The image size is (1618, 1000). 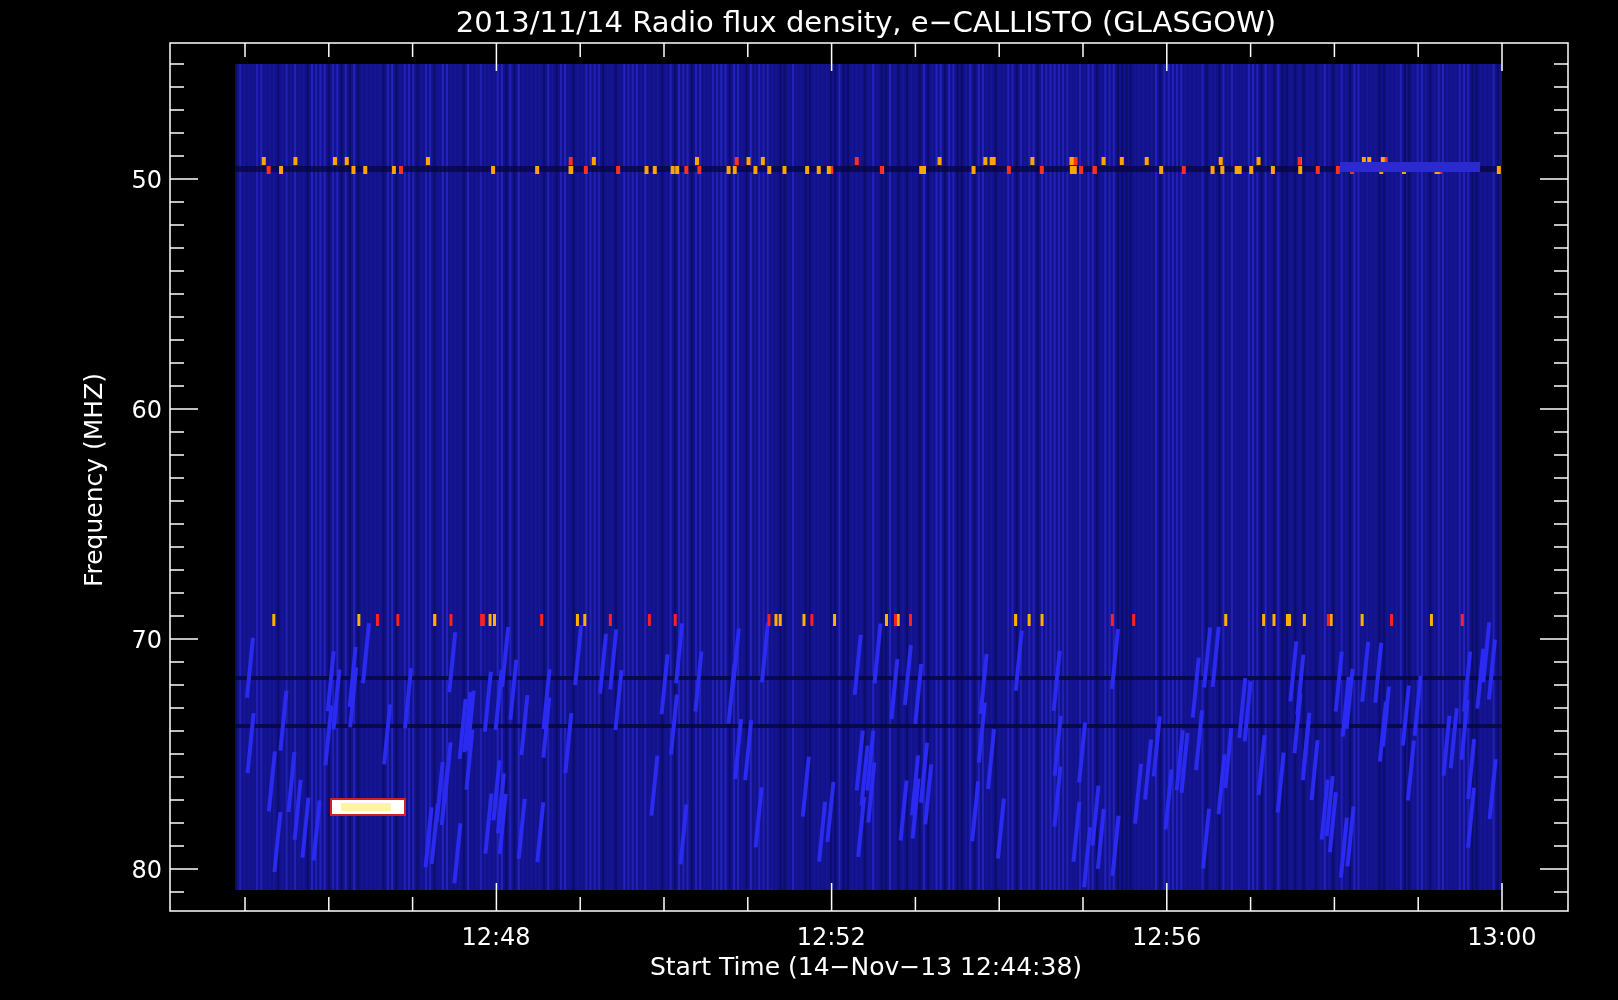 I want to click on y-tick-label: 80, so click(x=146, y=870).